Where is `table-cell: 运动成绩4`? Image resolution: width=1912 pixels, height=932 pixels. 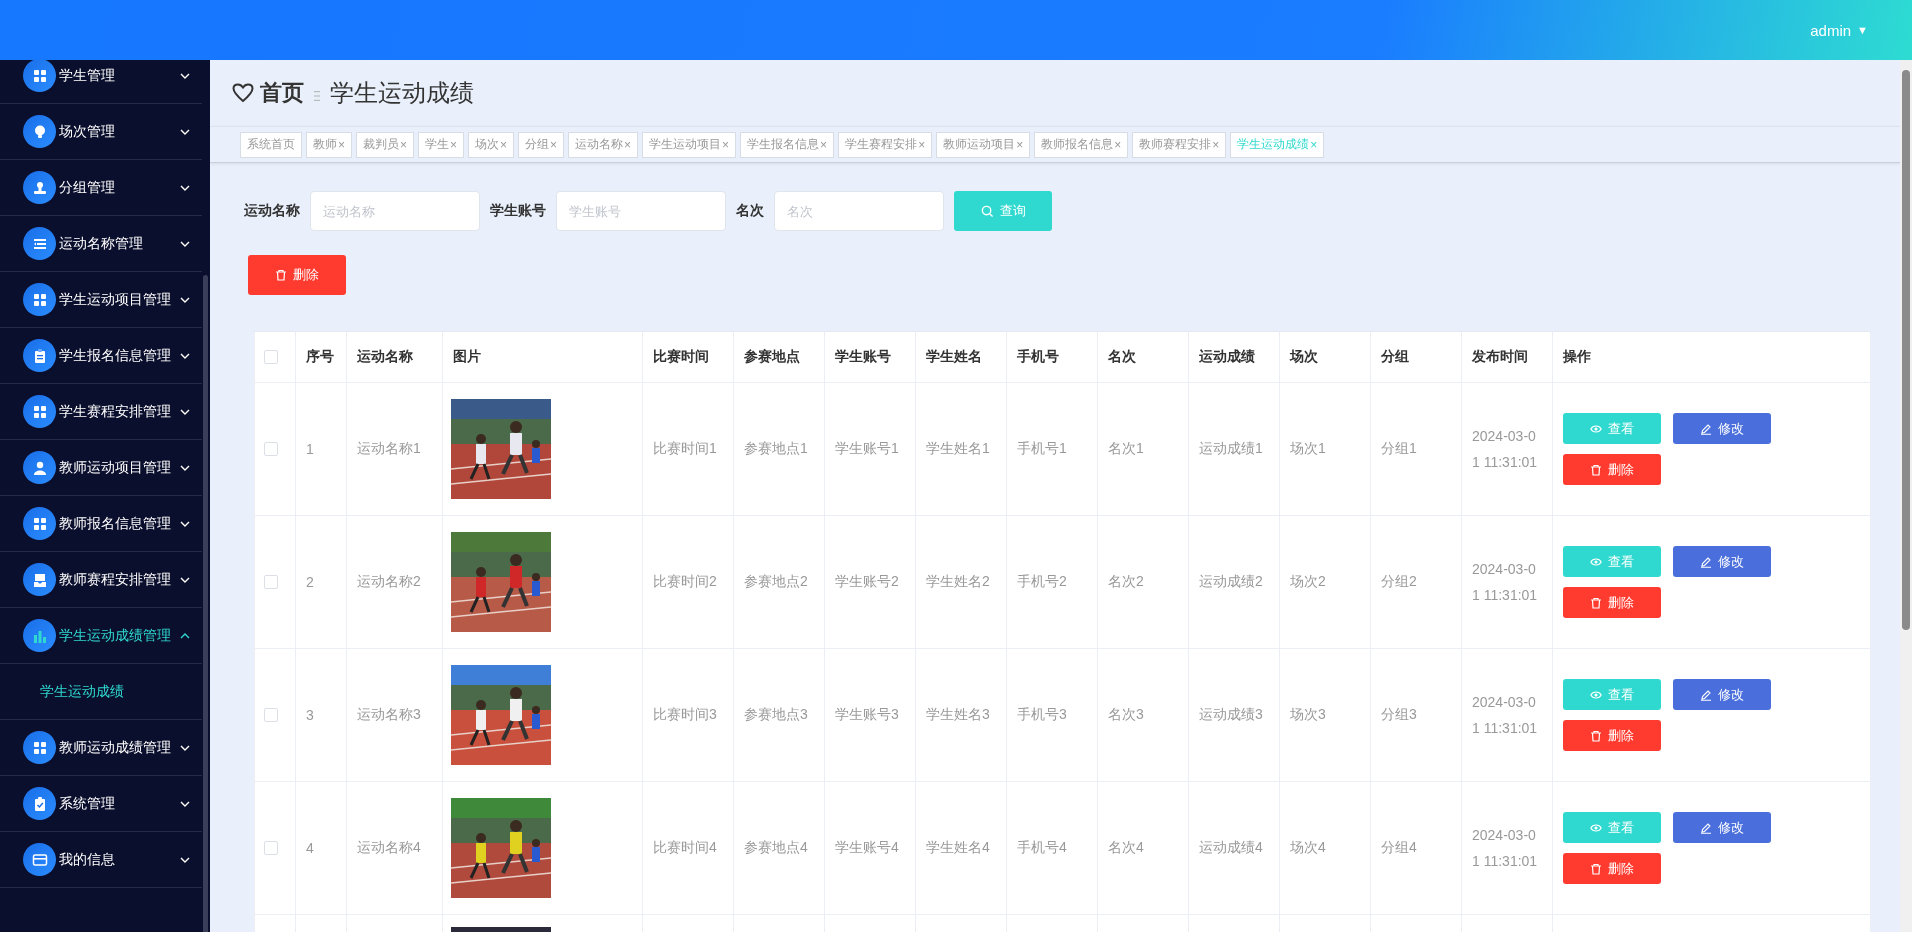
table-cell: 运动成绩4 is located at coordinates (1234, 848).